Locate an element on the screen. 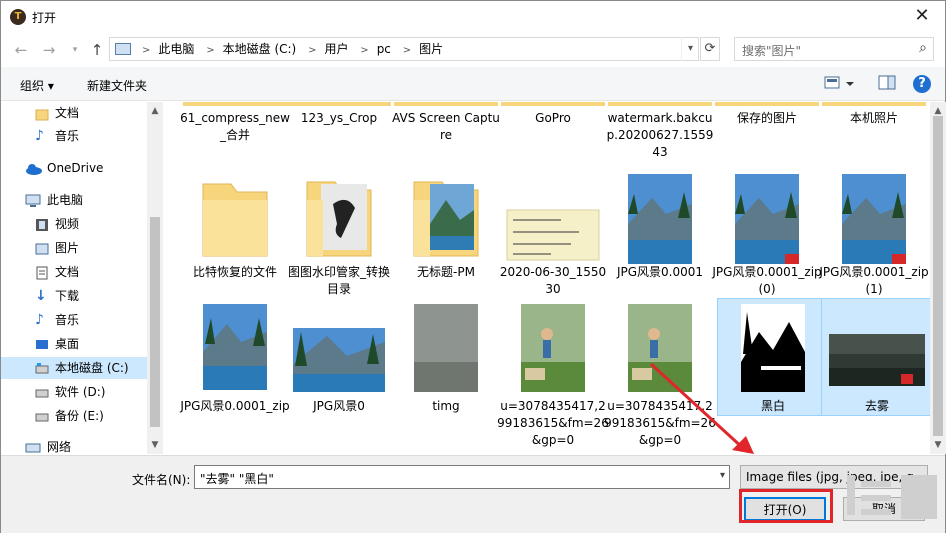 Image resolution: width=946 pixels, height=533 pixels. breadcrumb-item: 图片 is located at coordinates (431, 49).